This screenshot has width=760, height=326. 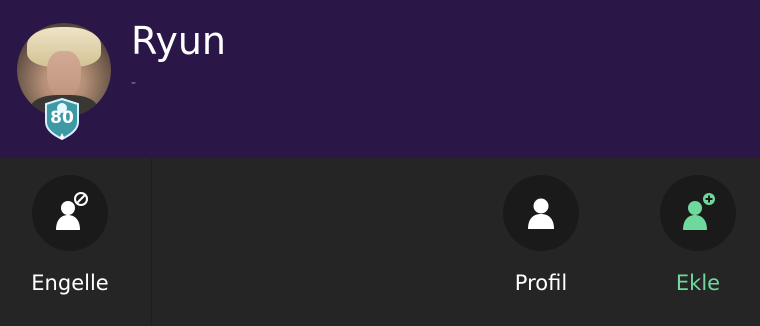 I want to click on add-button-circle, so click(x=698, y=213).